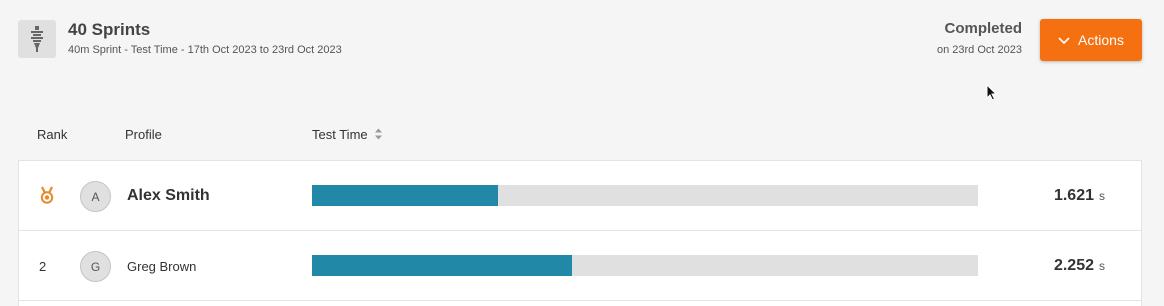 The image size is (1164, 306). What do you see at coordinates (1073, 195) in the screenshot?
I see `test-time-number: 1.621` at bounding box center [1073, 195].